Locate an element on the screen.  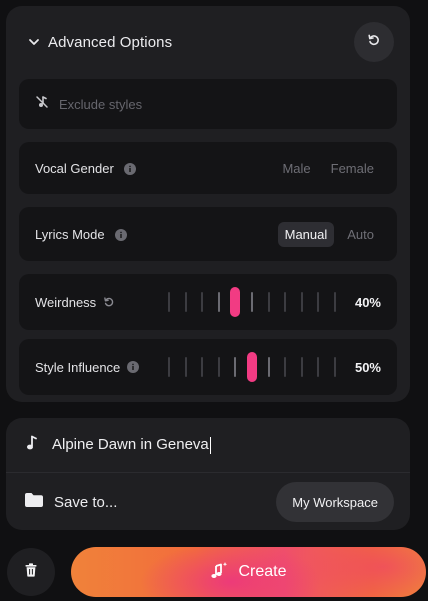
style-influence-row: Style Influence 50% is located at coordinates (208, 367).